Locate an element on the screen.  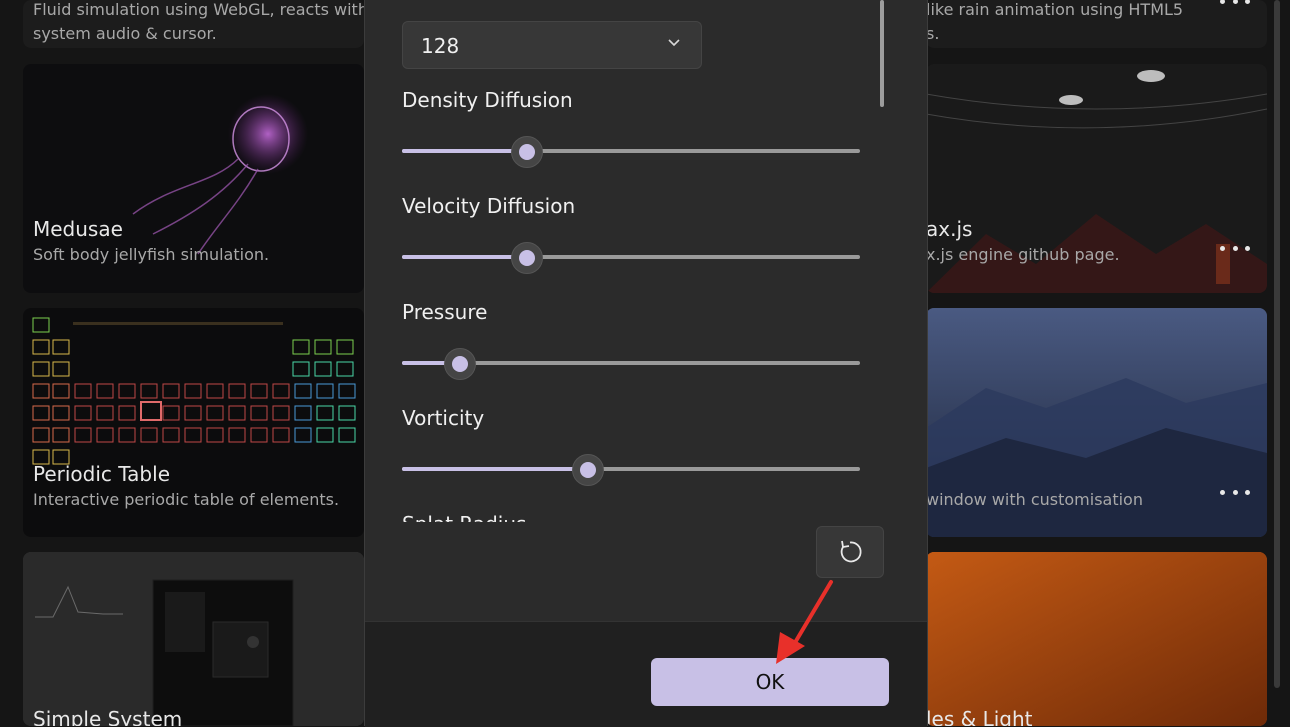
pressure-slider is located at coordinates (631, 364).